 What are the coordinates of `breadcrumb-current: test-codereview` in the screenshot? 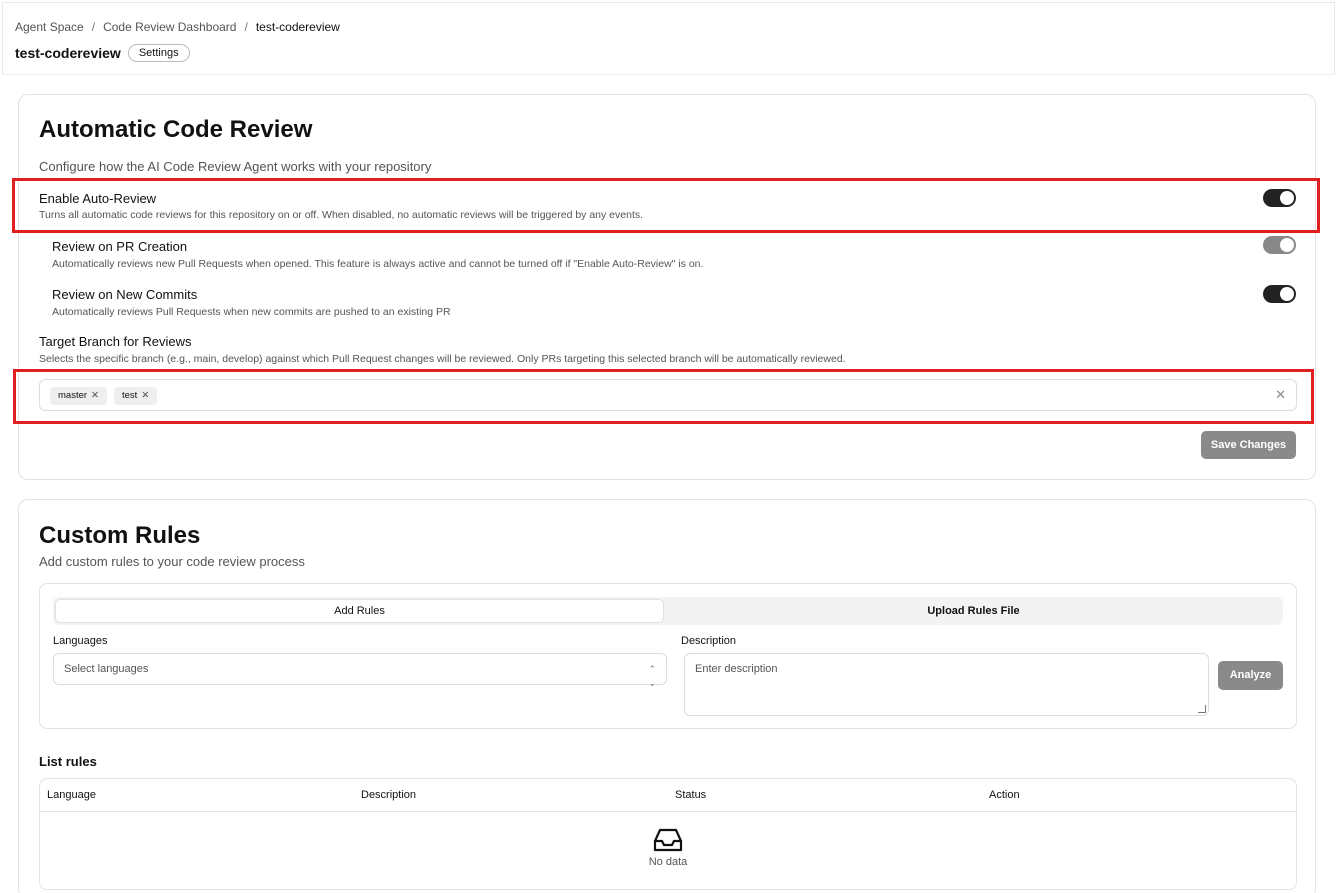 It's located at (297, 27).